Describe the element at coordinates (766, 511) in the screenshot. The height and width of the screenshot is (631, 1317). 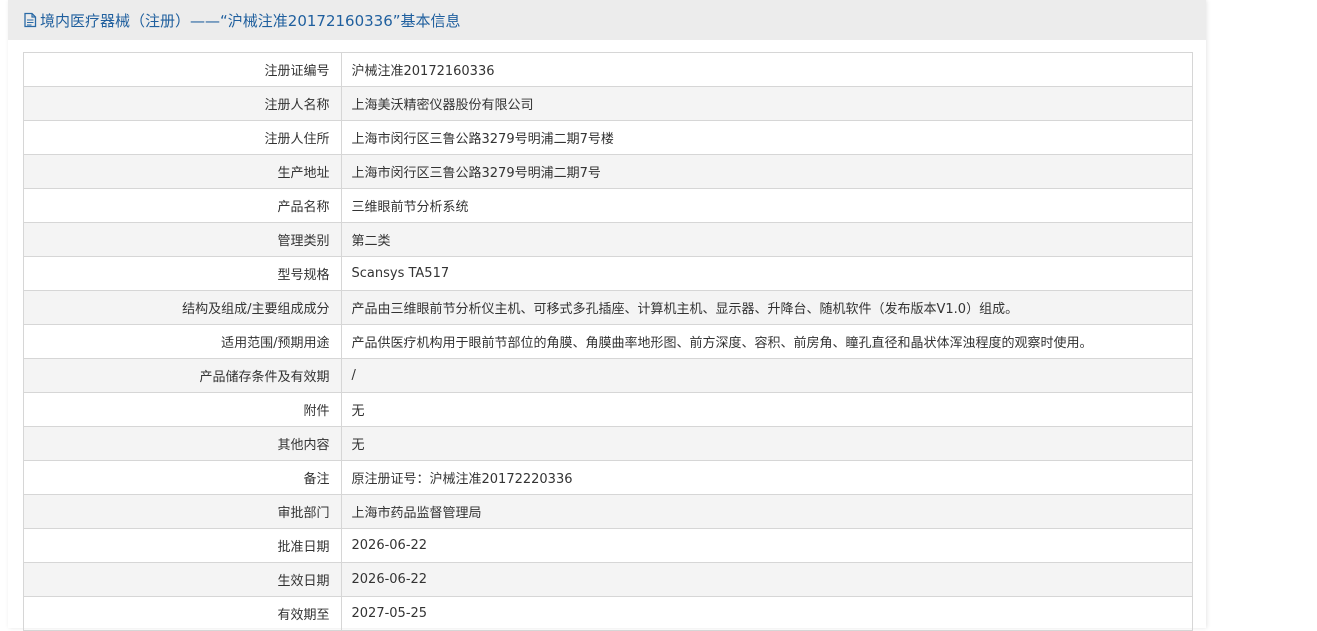
I see `row-value: 上海市药品监督管理局` at that location.